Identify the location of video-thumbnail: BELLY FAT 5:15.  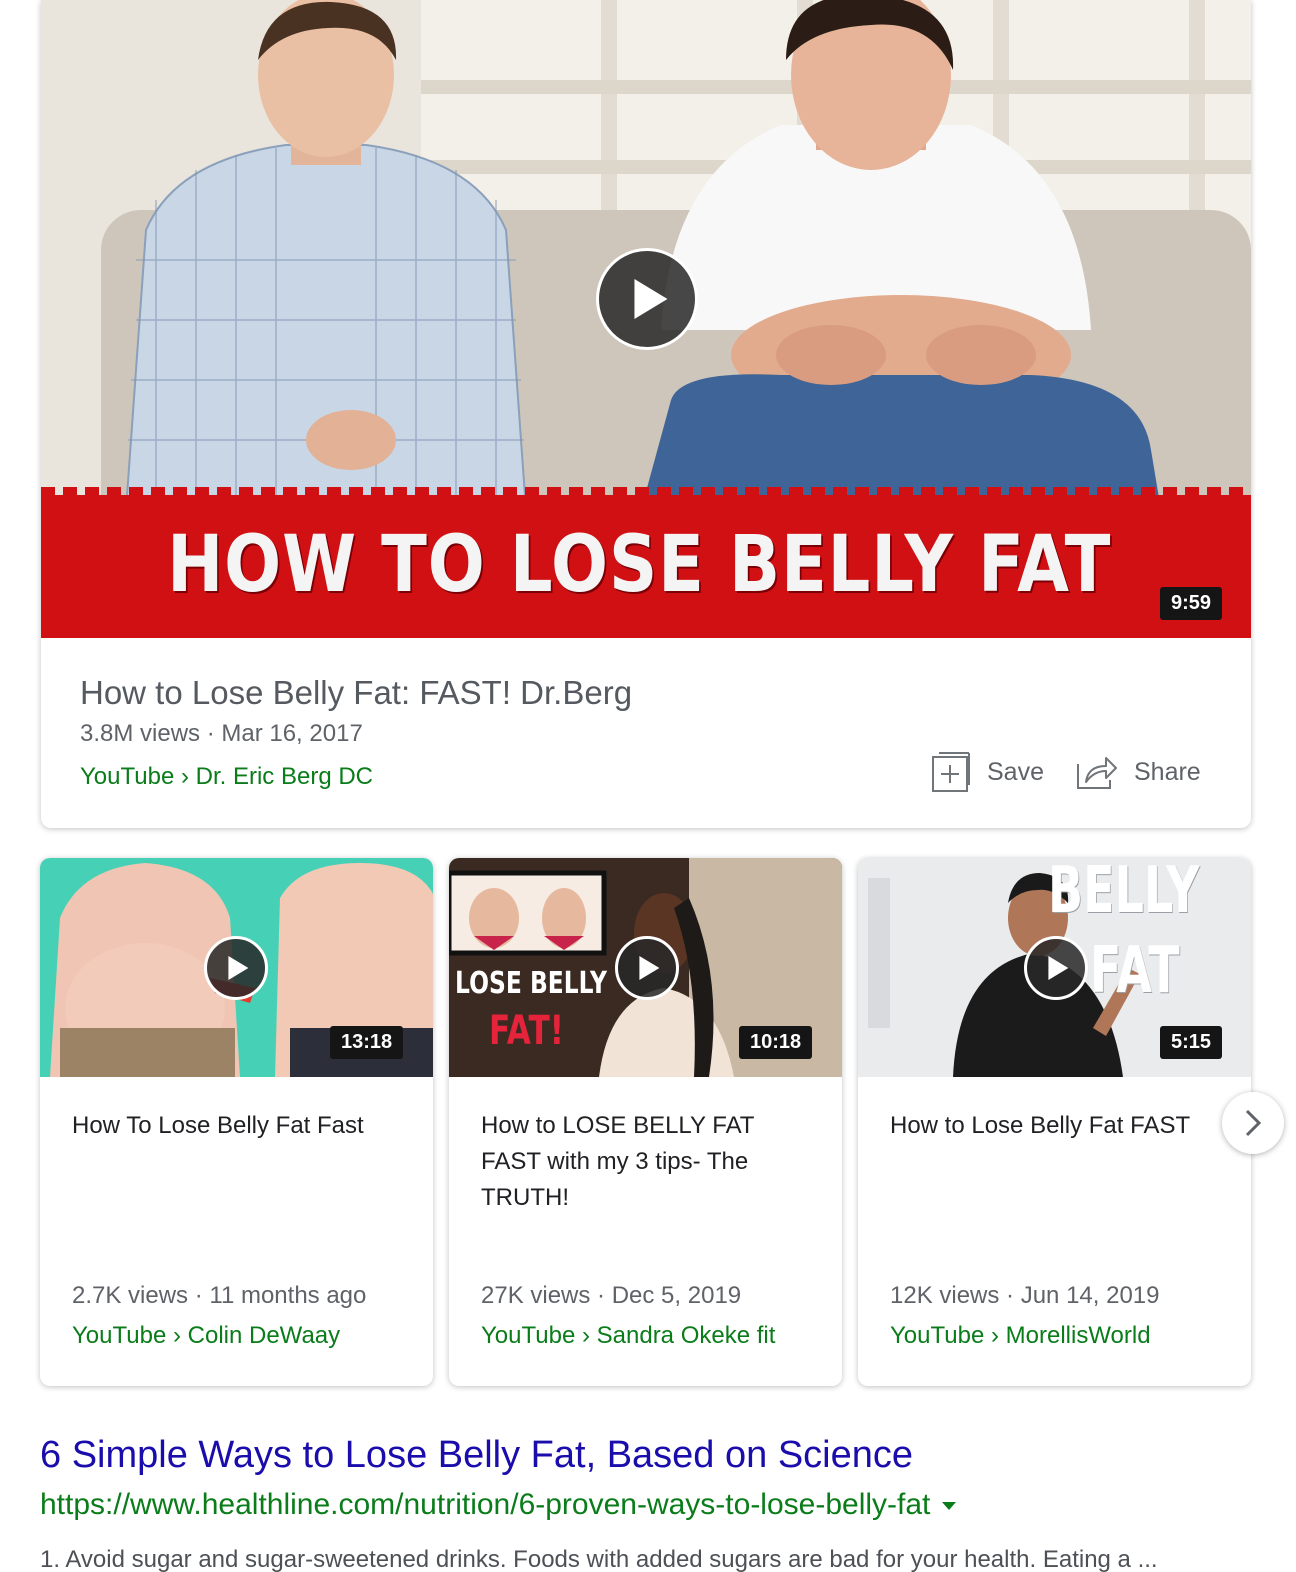
(1054, 967).